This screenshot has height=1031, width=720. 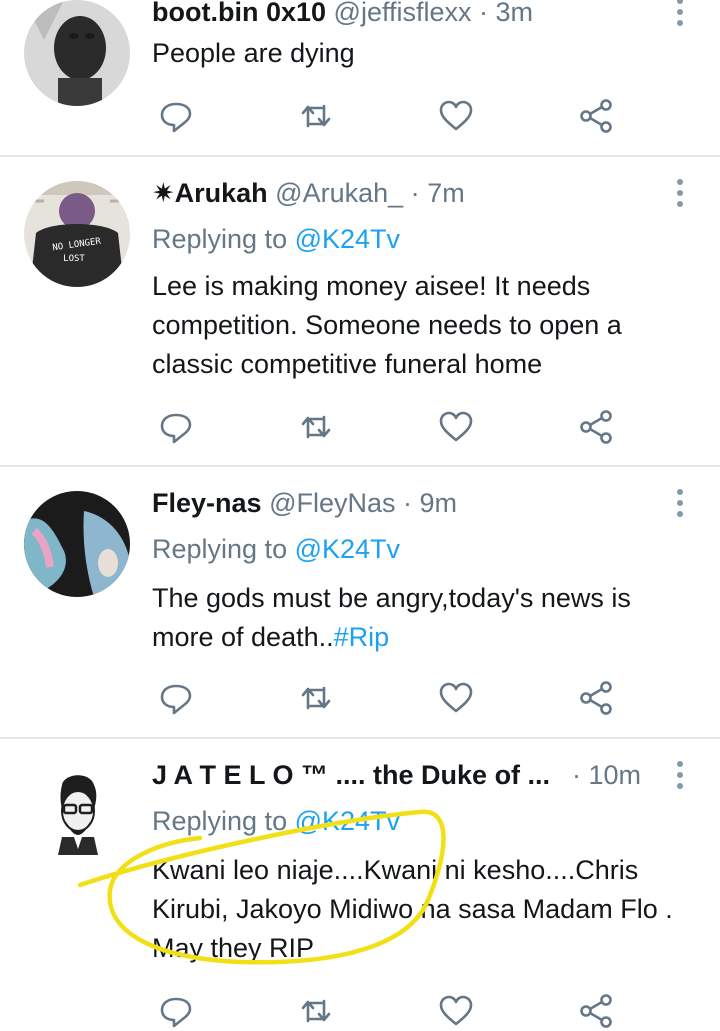 I want to click on tweet-header: Fley-nas @FleyNas · 9m, so click(x=412, y=503).